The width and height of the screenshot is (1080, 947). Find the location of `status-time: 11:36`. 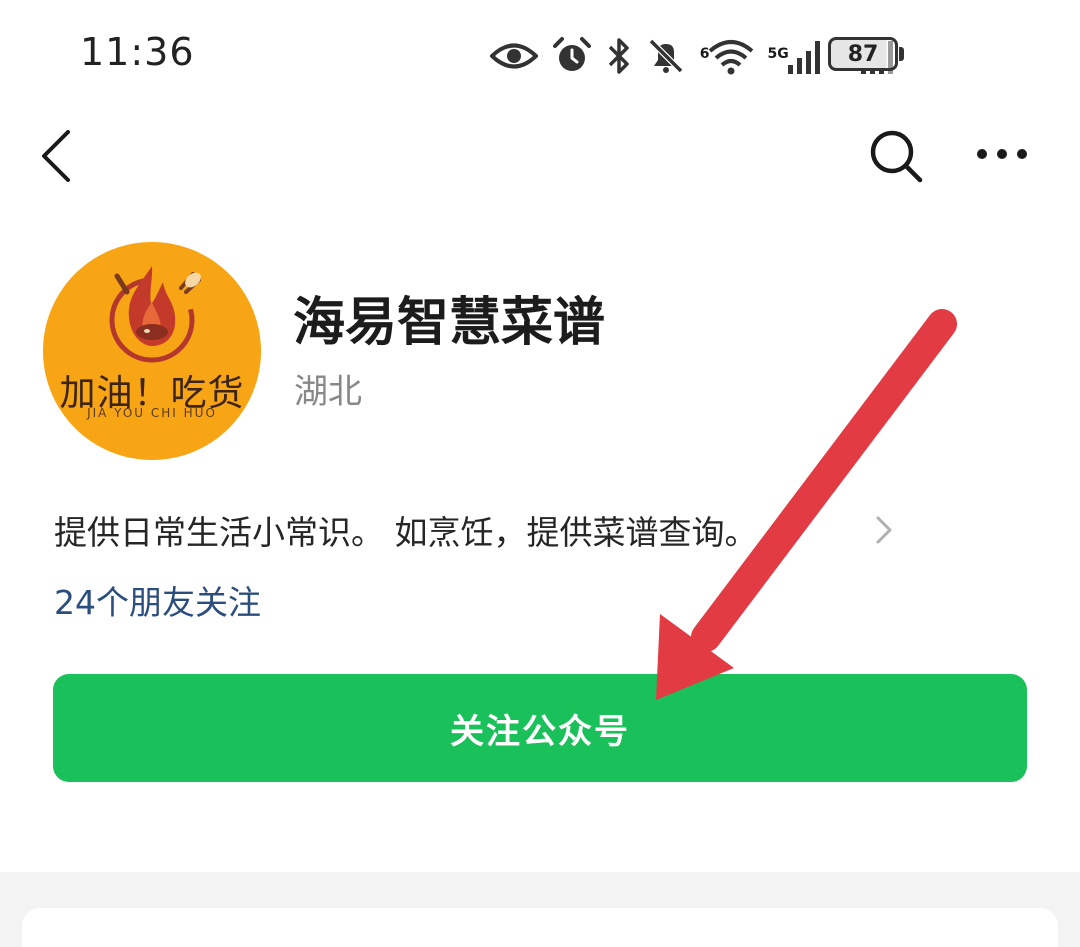

status-time: 11:36 is located at coordinates (137, 52).